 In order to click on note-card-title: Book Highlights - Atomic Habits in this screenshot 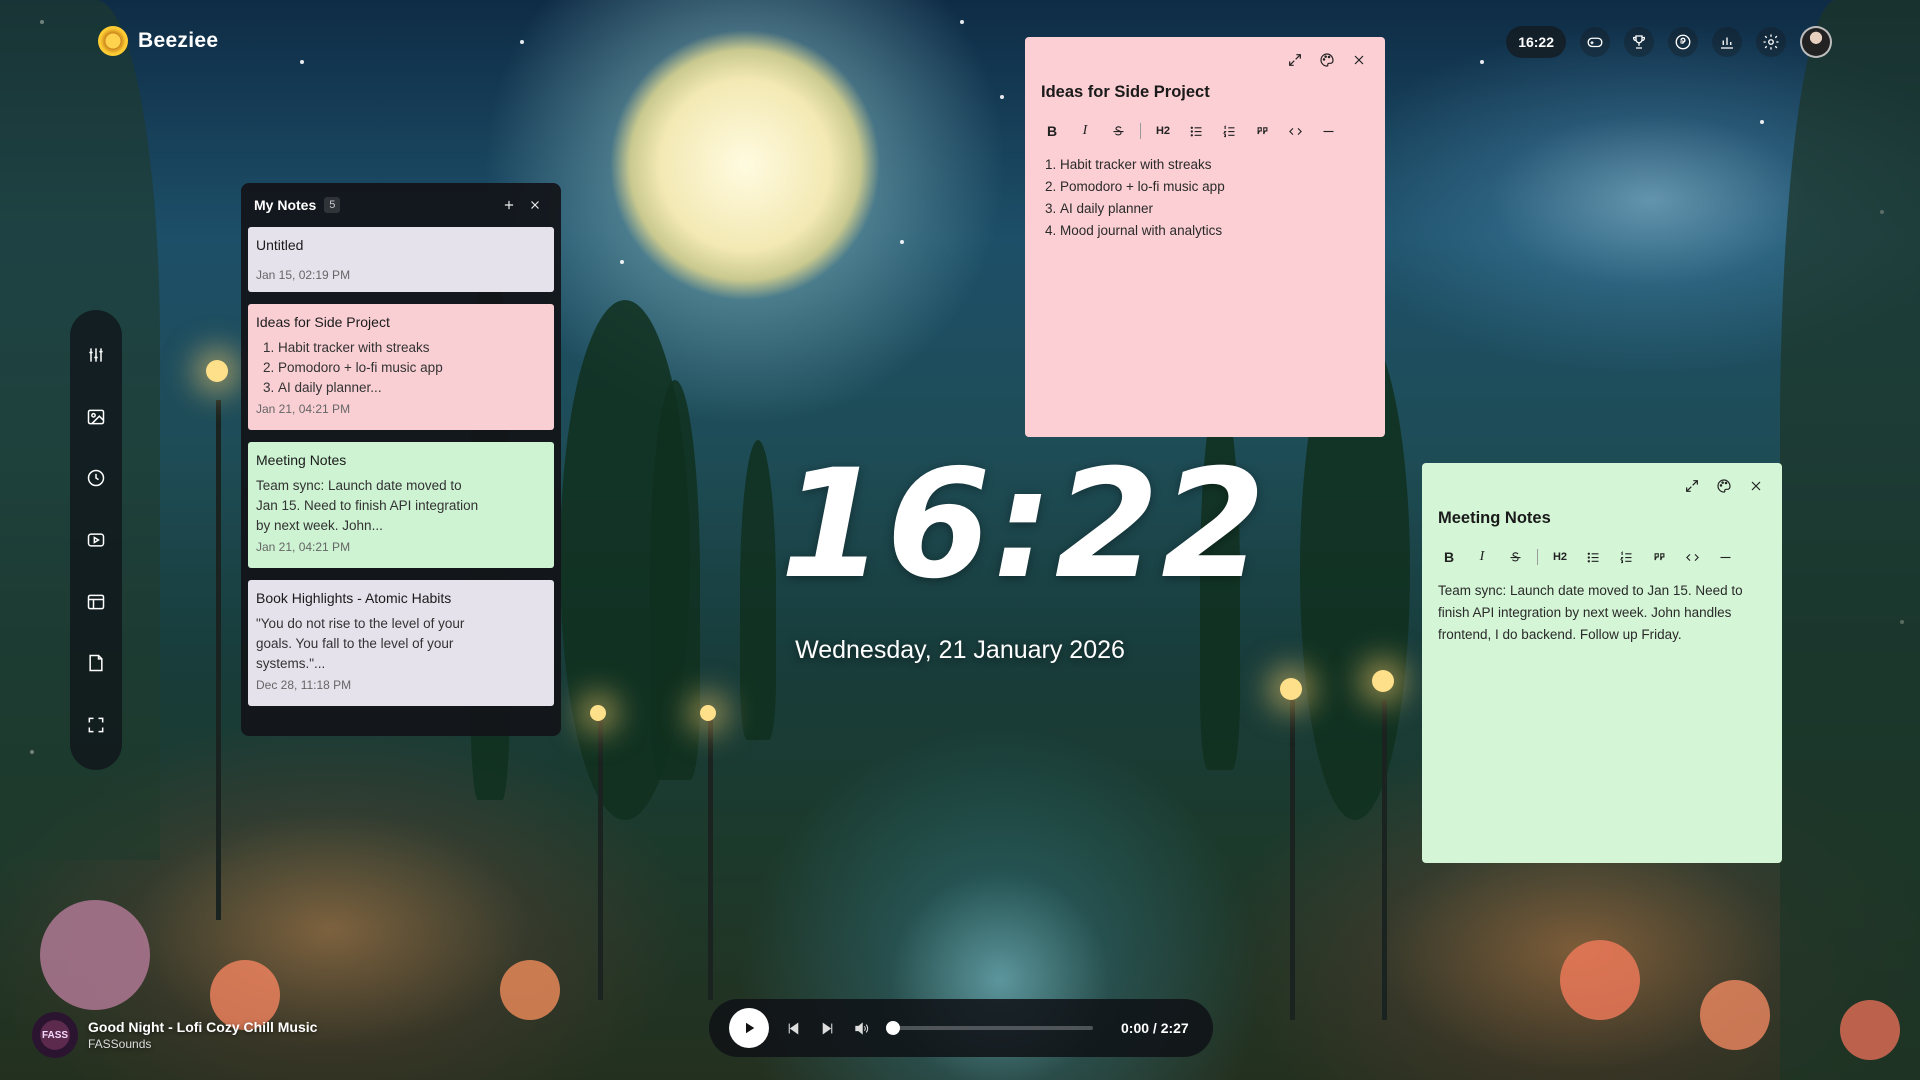, I will do `click(354, 598)`.